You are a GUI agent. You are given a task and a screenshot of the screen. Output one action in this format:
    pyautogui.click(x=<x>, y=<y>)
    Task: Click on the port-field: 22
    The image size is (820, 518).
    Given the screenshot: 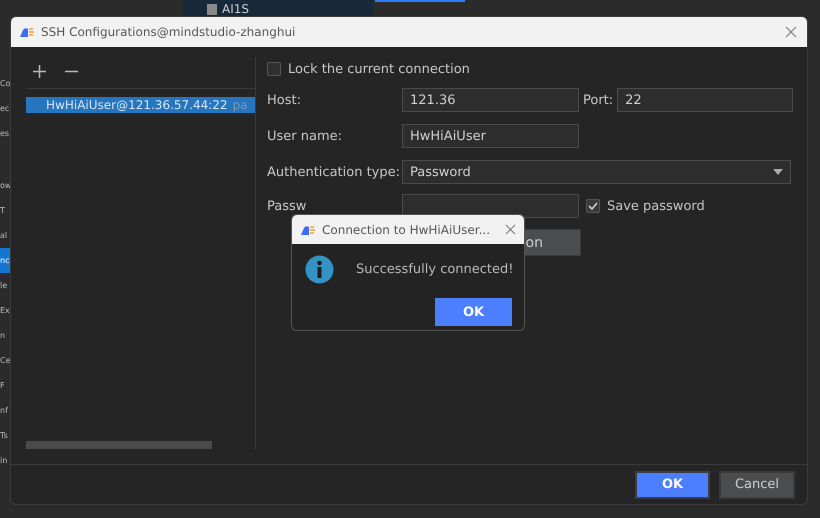 What is the action you would take?
    pyautogui.click(x=705, y=100)
    